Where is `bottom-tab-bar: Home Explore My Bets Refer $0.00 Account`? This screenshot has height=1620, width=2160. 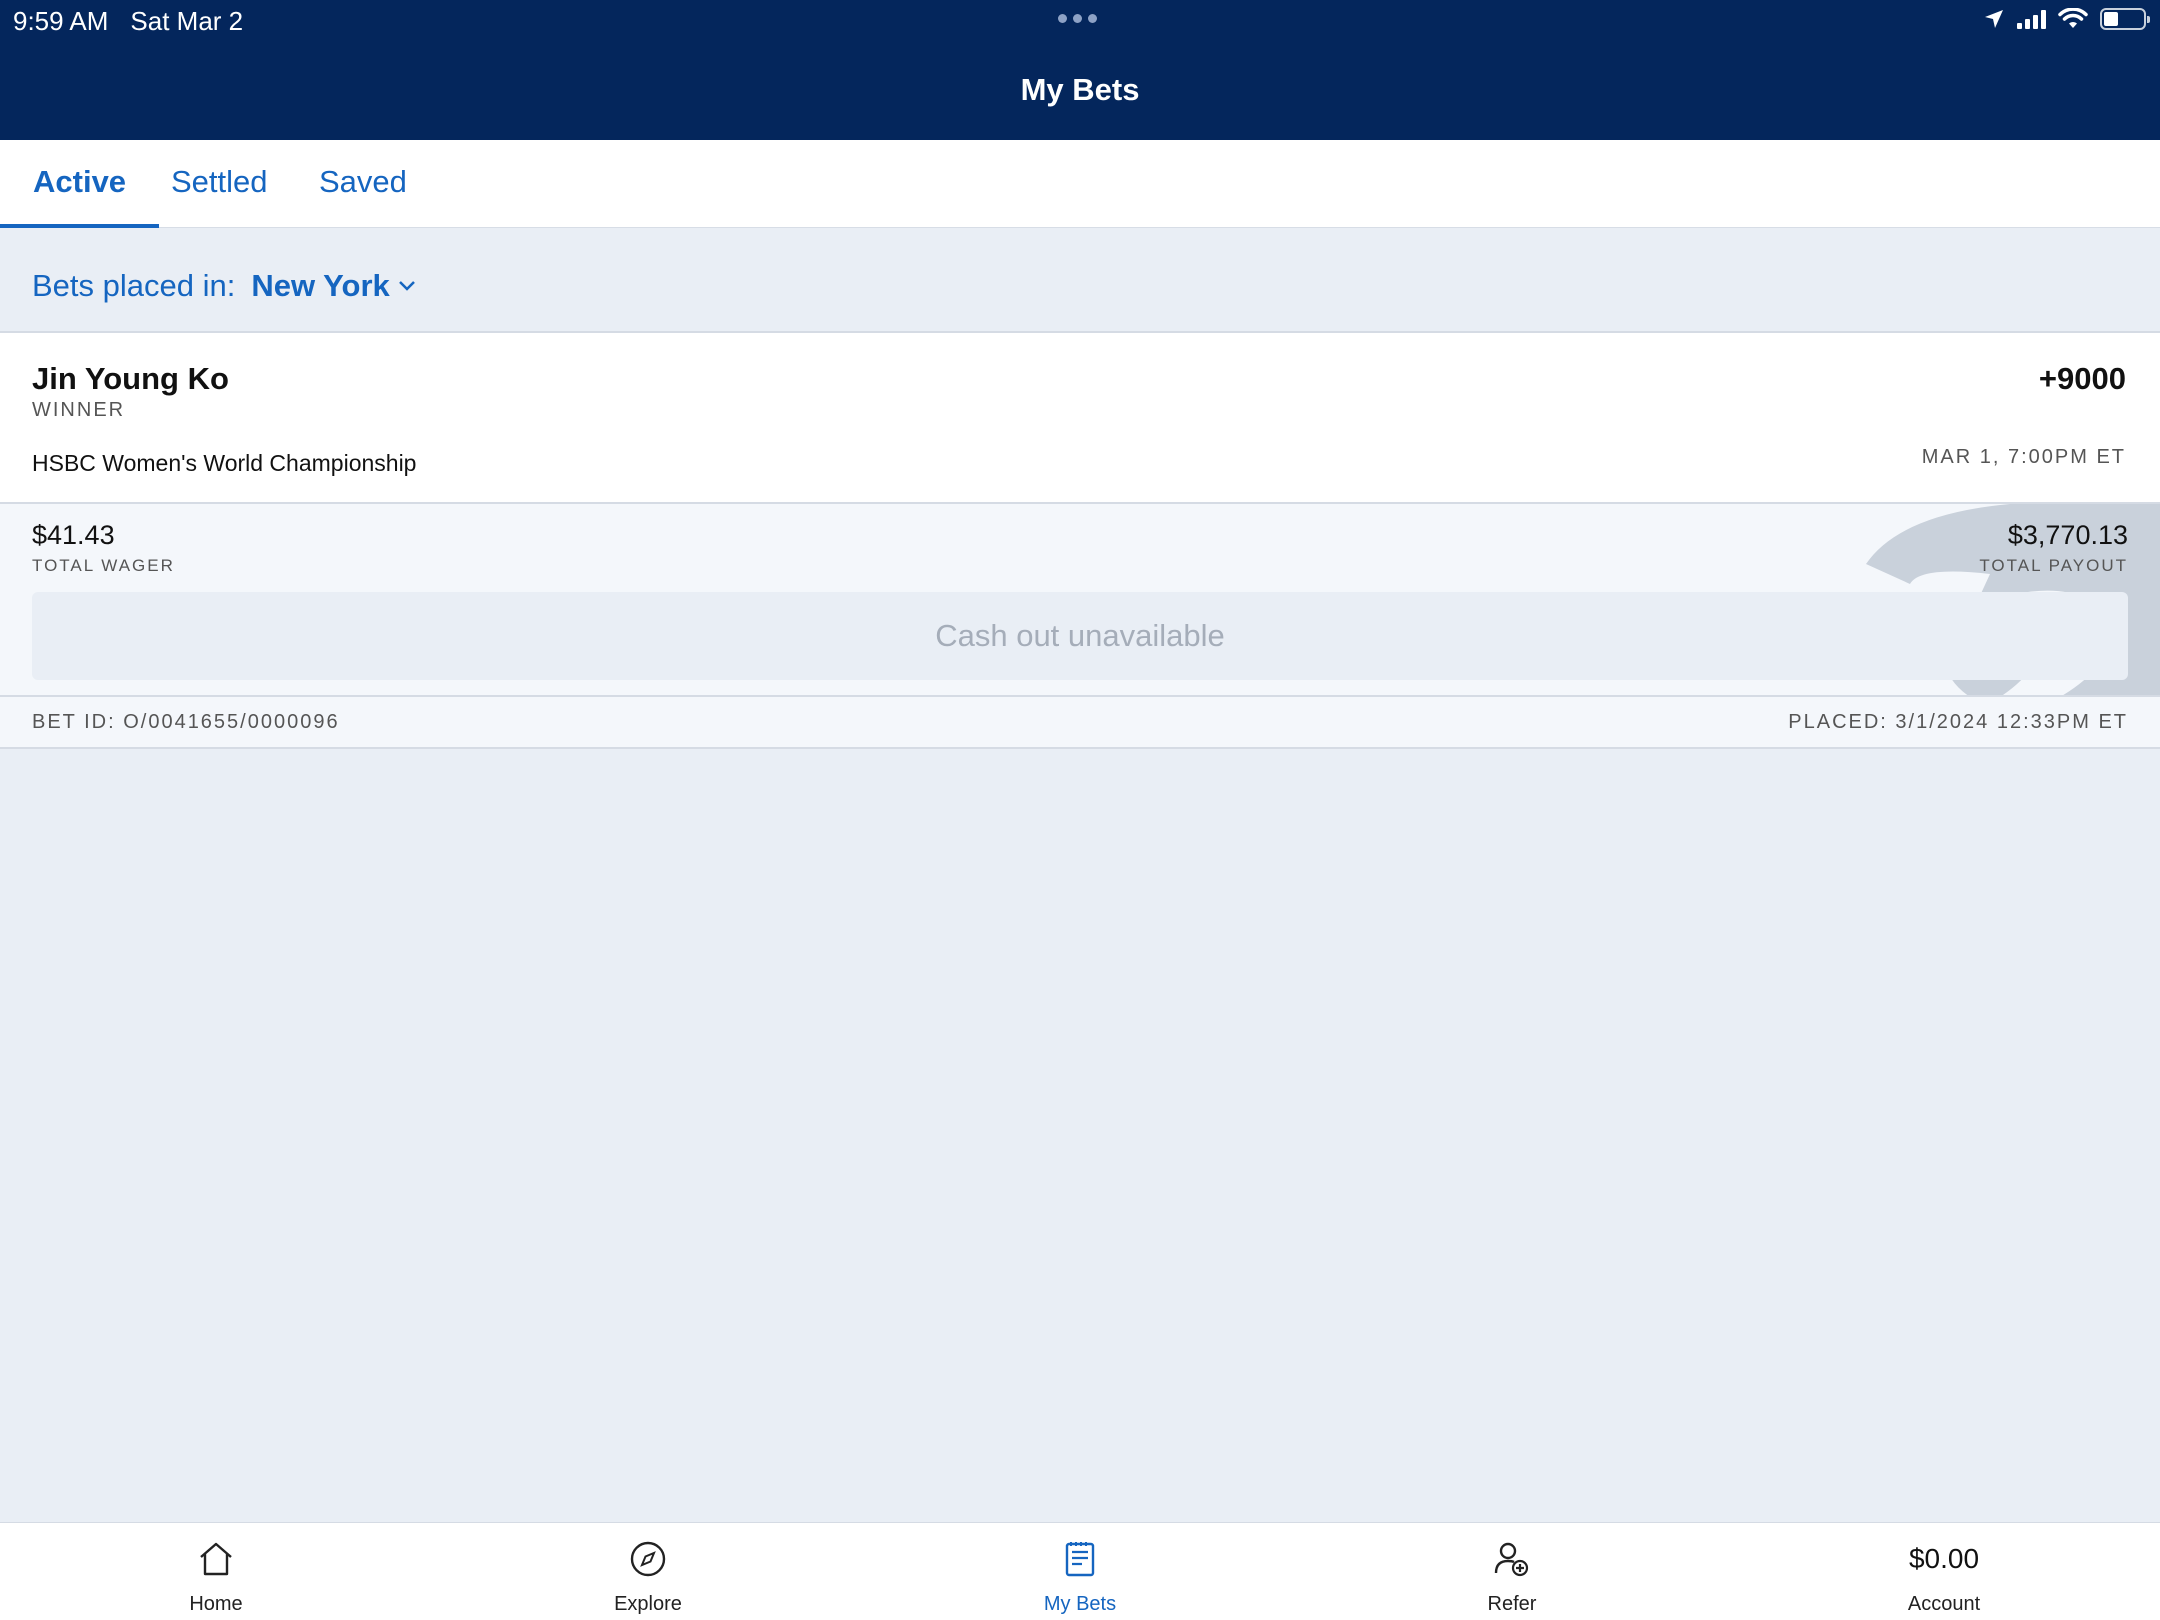 bottom-tab-bar: Home Explore My Bets Refer $0.00 Account is located at coordinates (1080, 1571).